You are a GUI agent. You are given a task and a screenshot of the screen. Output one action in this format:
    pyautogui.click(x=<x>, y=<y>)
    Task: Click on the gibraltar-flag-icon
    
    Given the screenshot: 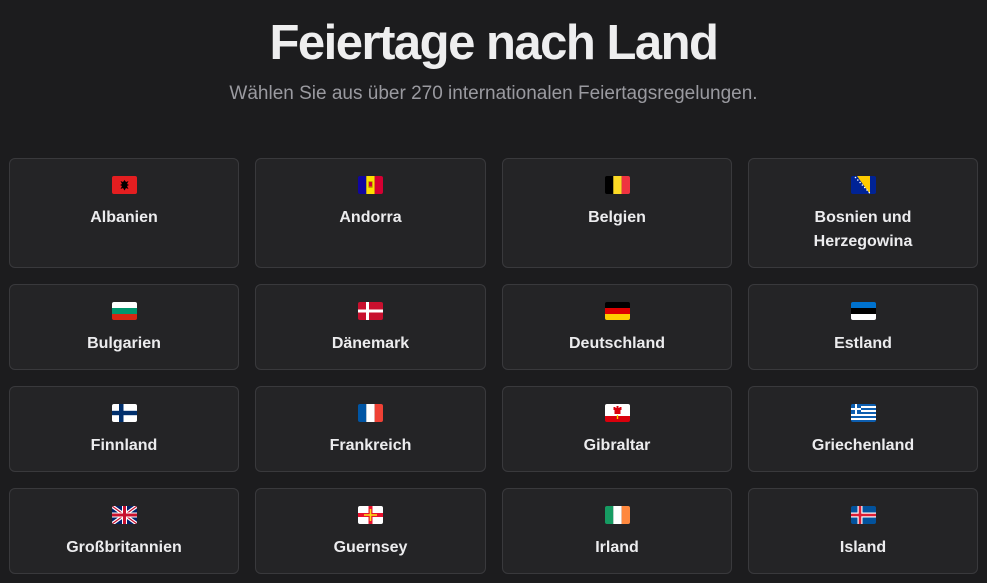 What is the action you would take?
    pyautogui.click(x=617, y=413)
    